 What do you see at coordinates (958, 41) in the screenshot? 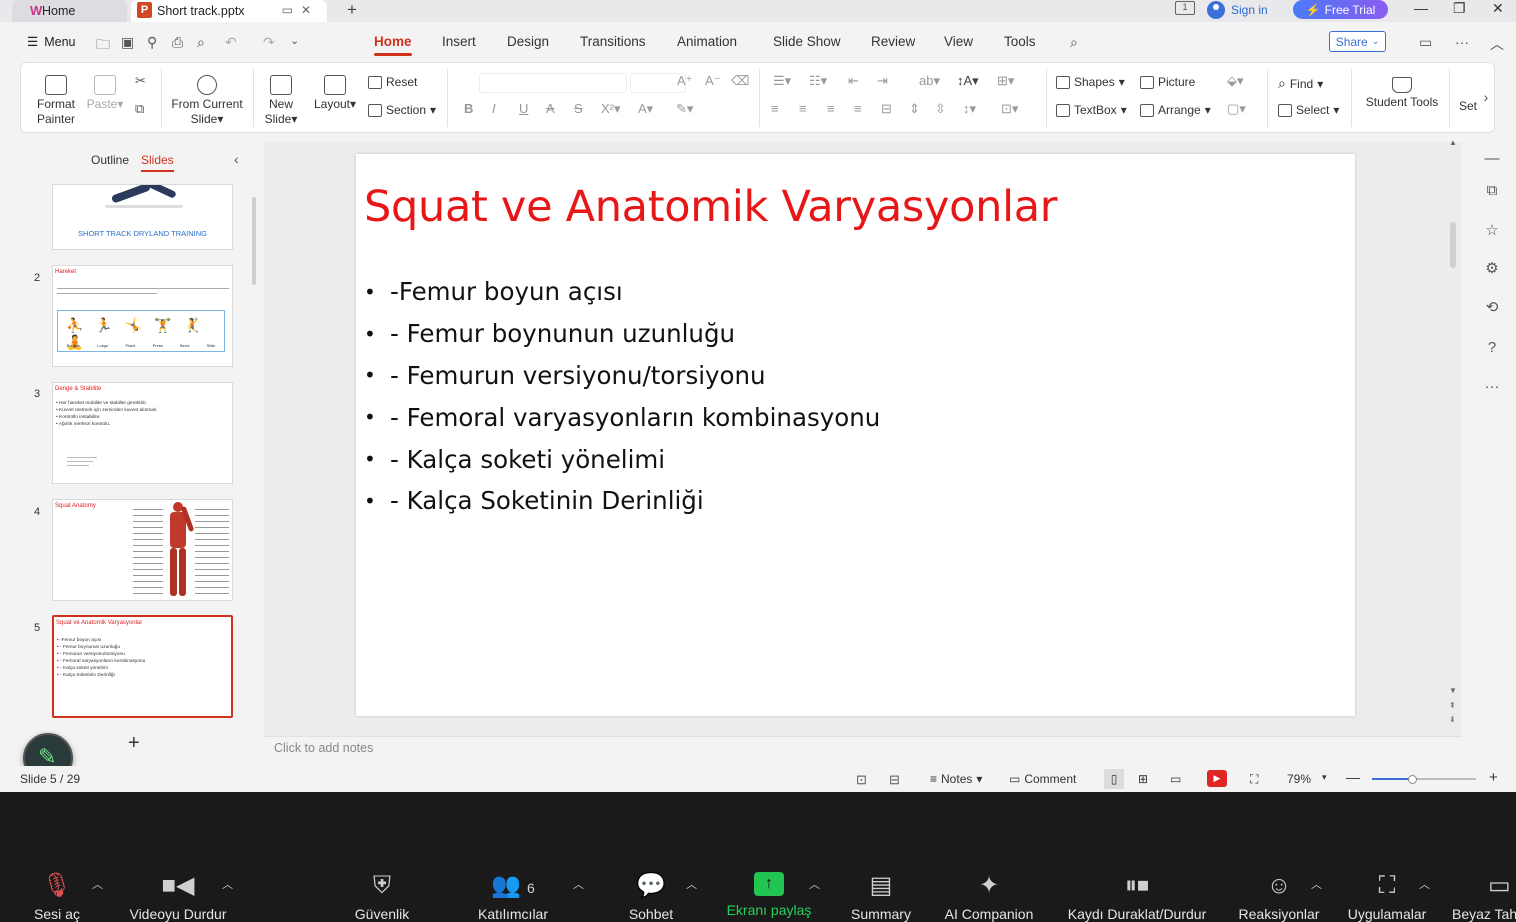
I see `ribbon-tab-view: View` at bounding box center [958, 41].